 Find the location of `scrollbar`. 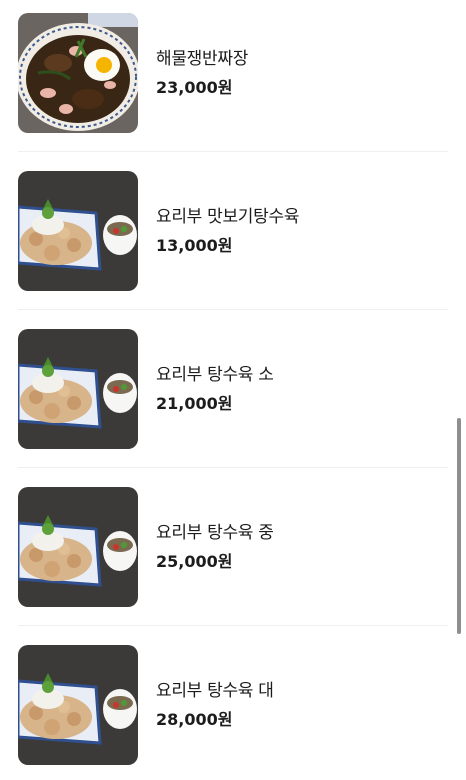

scrollbar is located at coordinates (459, 526).